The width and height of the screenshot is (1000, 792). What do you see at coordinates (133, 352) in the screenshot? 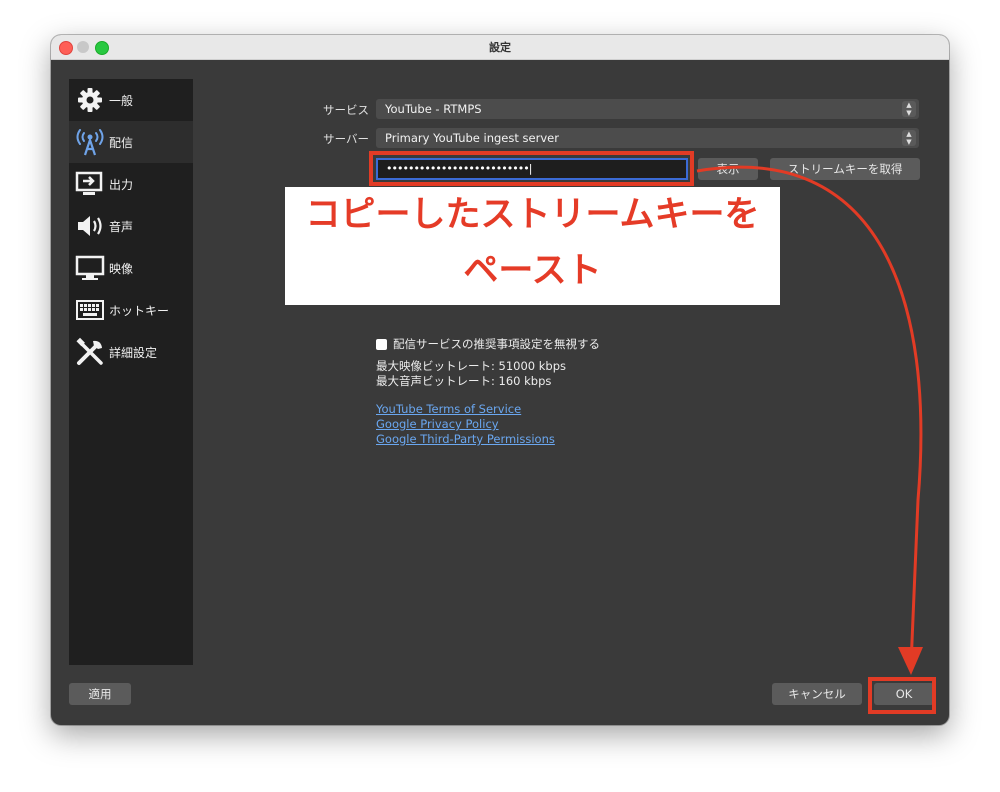
I see `sidebar-item-label: 詳細設定` at bounding box center [133, 352].